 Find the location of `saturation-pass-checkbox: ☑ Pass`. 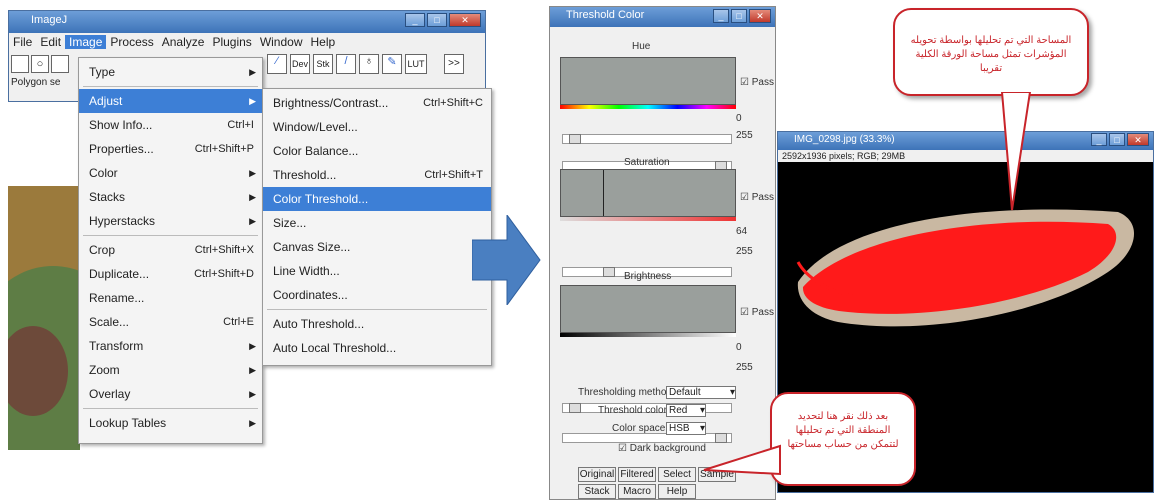

saturation-pass-checkbox: ☑ Pass is located at coordinates (757, 197).